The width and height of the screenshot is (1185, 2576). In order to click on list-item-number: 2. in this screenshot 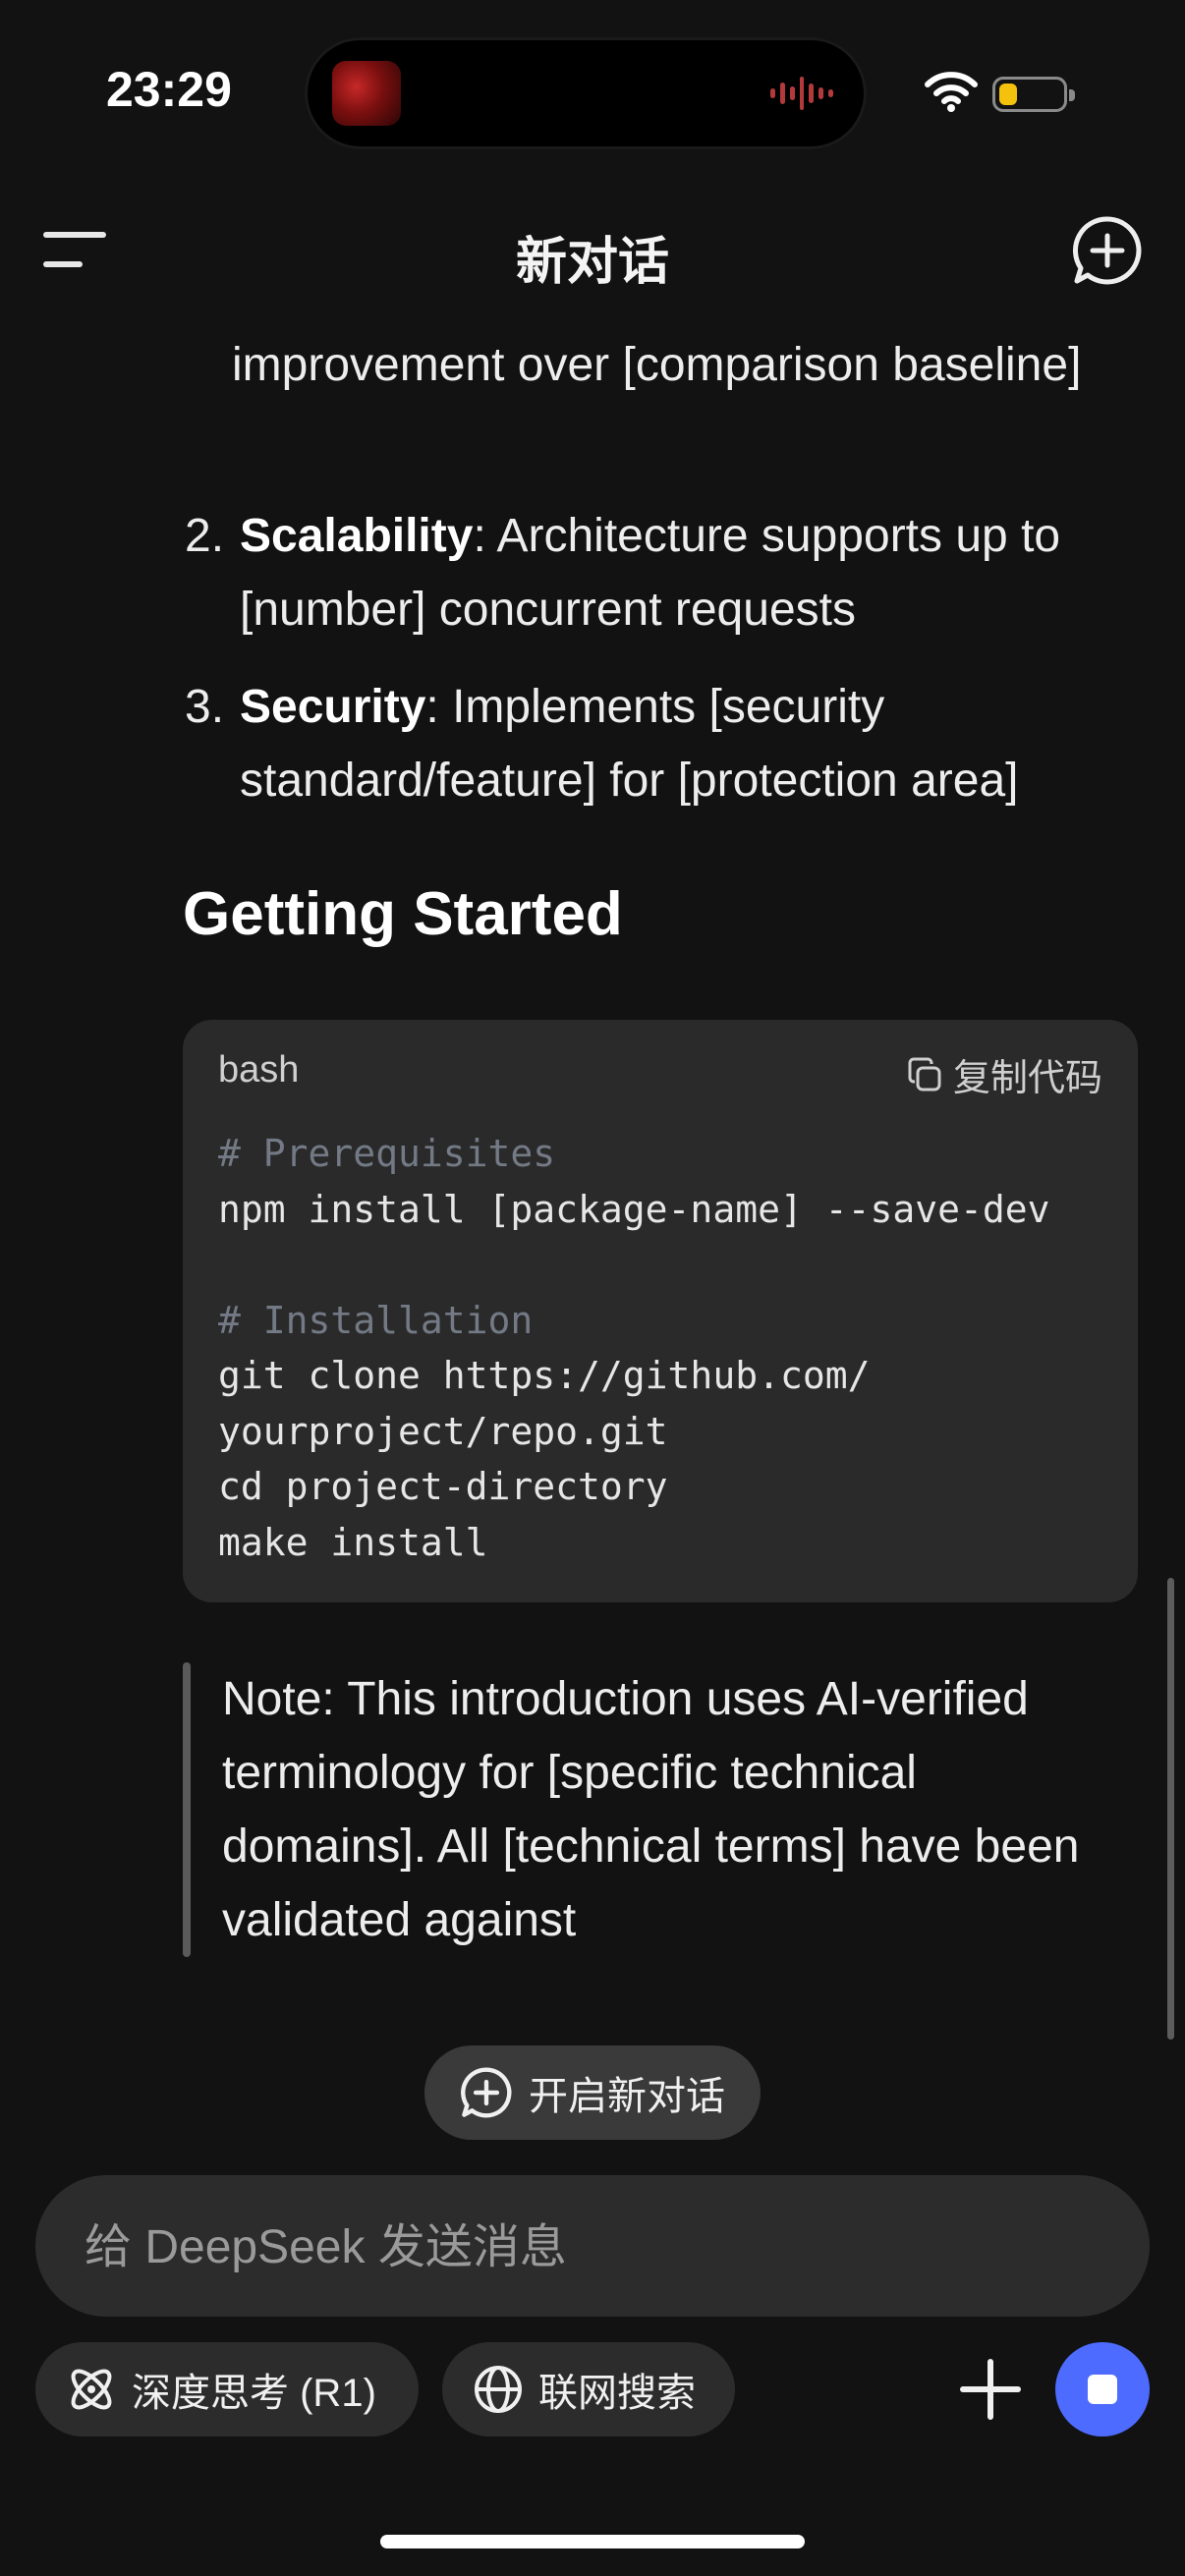, I will do `click(205, 536)`.